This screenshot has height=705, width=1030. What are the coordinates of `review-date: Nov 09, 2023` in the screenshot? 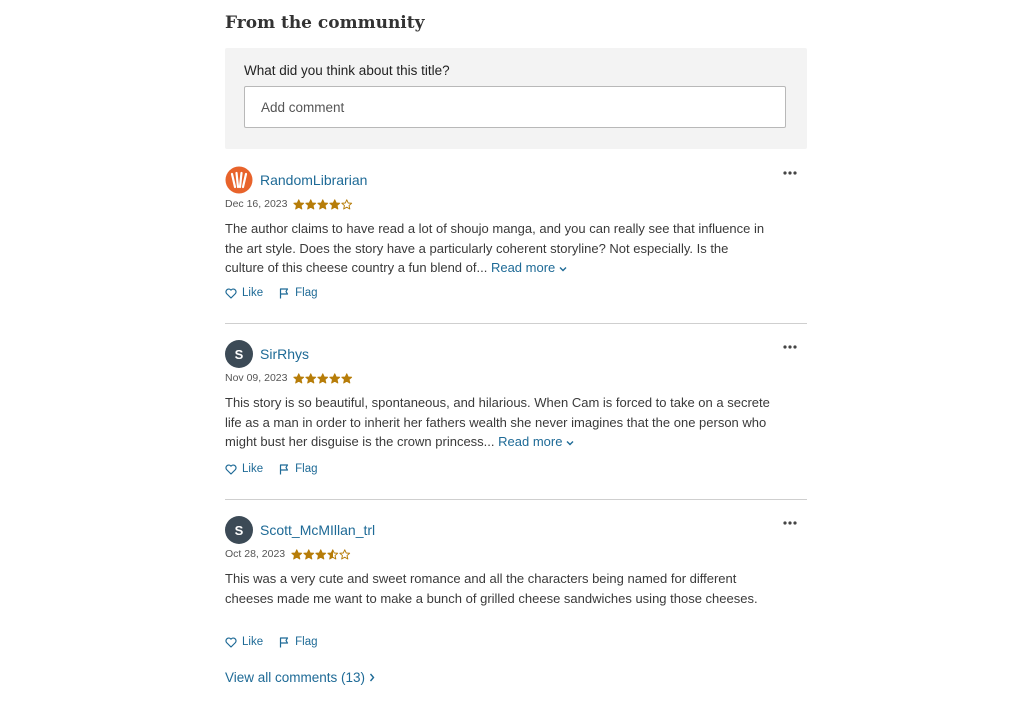 It's located at (256, 378).